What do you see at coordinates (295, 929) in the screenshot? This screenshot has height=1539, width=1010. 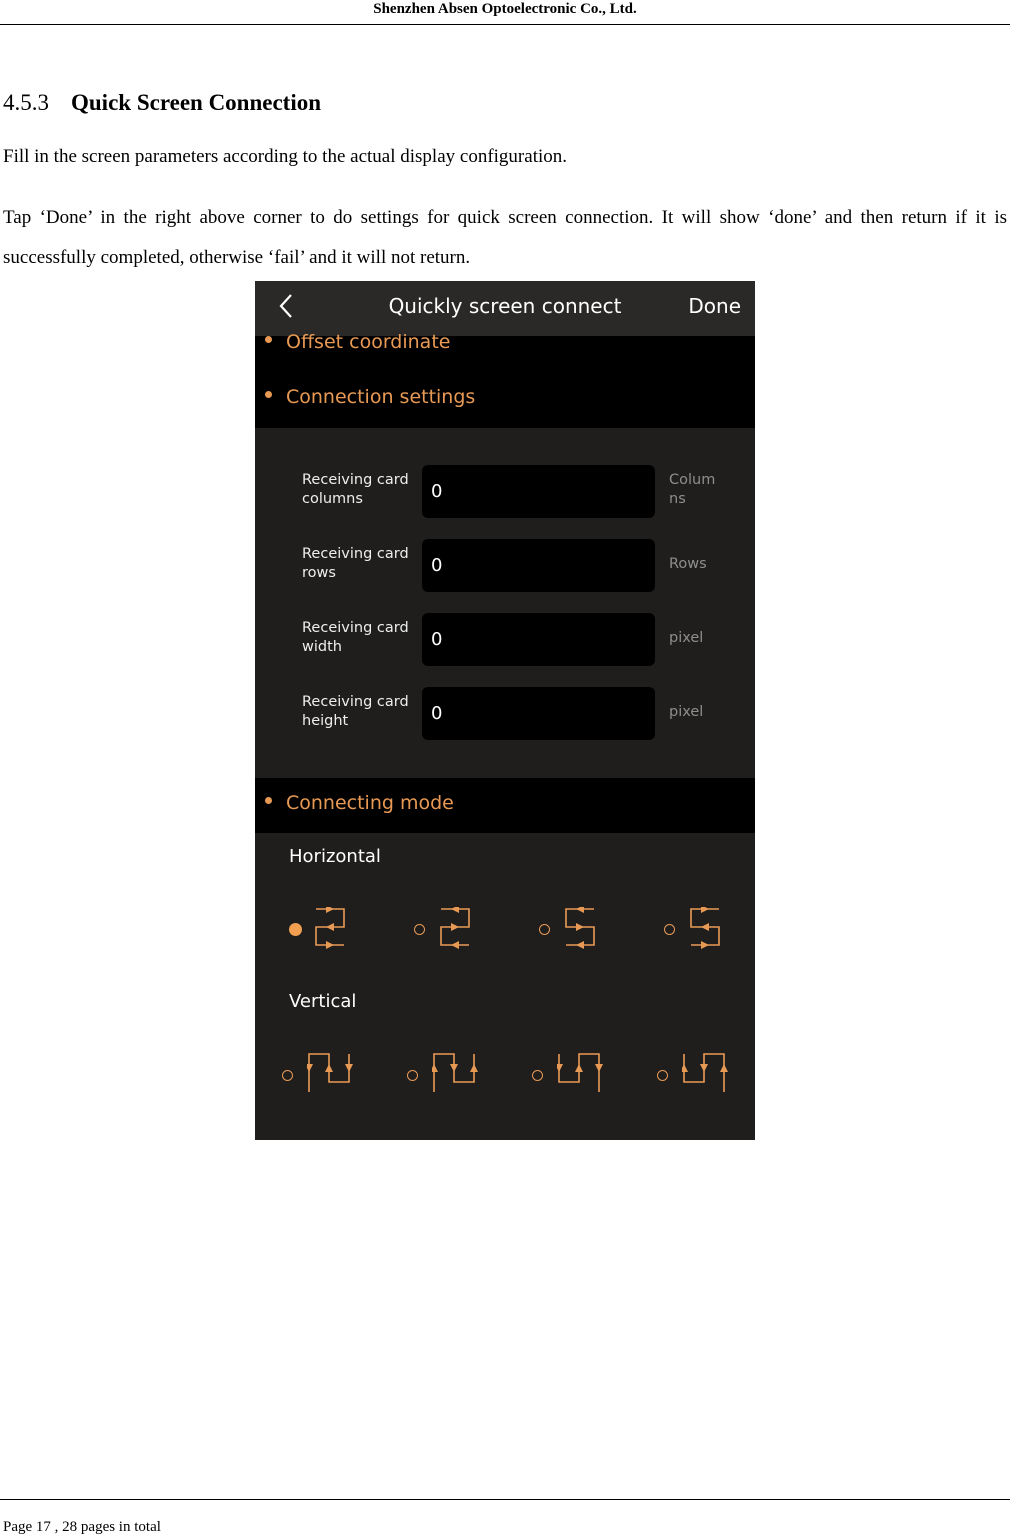 I see `radio-selected-icon` at bounding box center [295, 929].